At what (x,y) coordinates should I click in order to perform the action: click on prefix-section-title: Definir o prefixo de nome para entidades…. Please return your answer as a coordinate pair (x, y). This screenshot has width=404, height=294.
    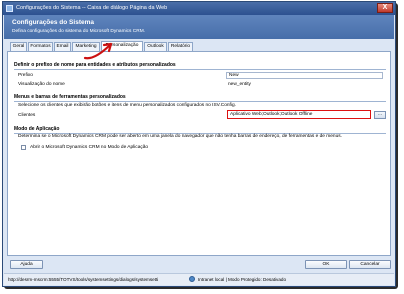
    Looking at the image, I should click on (95, 65).